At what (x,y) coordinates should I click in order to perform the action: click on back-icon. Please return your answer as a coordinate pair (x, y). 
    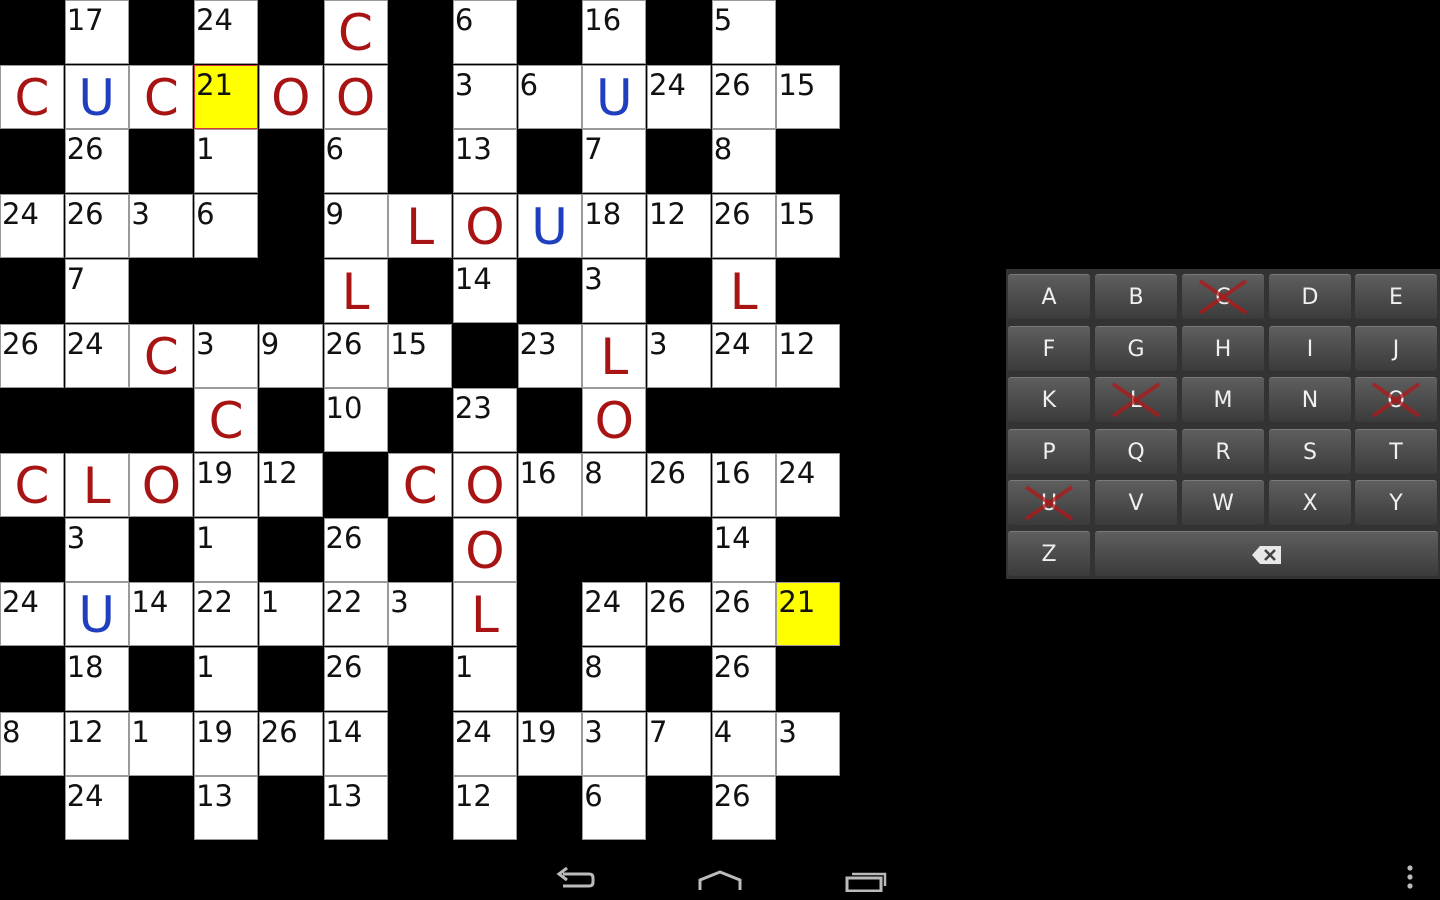
    Looking at the image, I should click on (576, 872).